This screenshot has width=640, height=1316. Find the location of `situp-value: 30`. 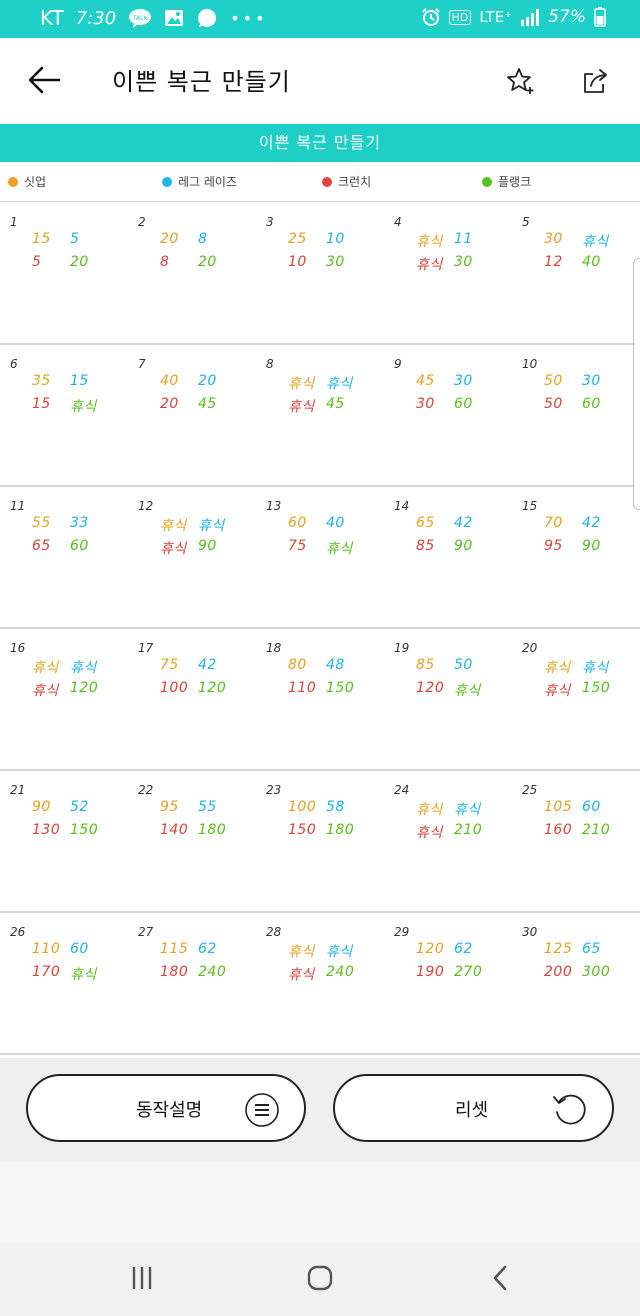

situp-value: 30 is located at coordinates (553, 239).